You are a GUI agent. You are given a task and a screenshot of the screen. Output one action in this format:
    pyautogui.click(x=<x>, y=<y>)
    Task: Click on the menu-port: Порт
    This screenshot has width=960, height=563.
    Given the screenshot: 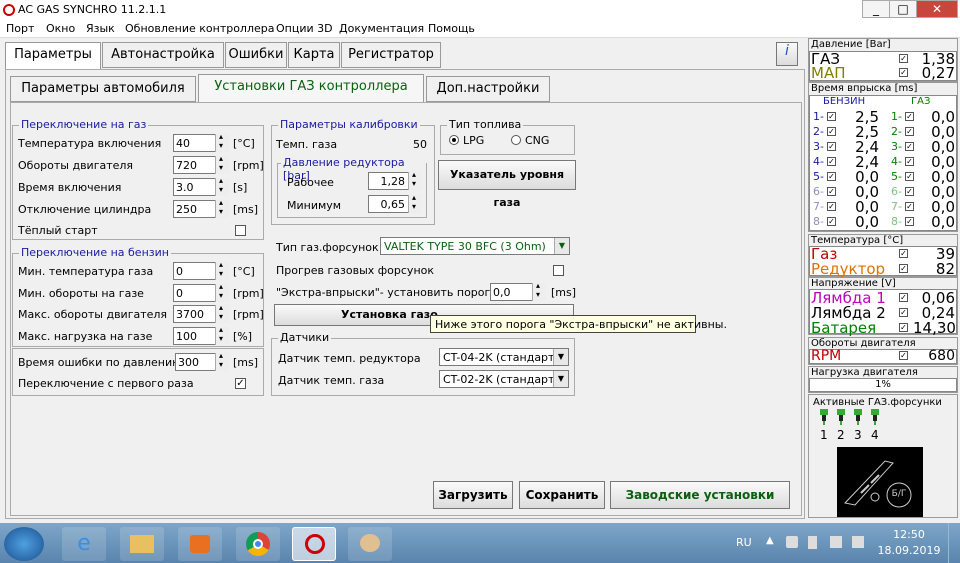 What is the action you would take?
    pyautogui.click(x=20, y=28)
    